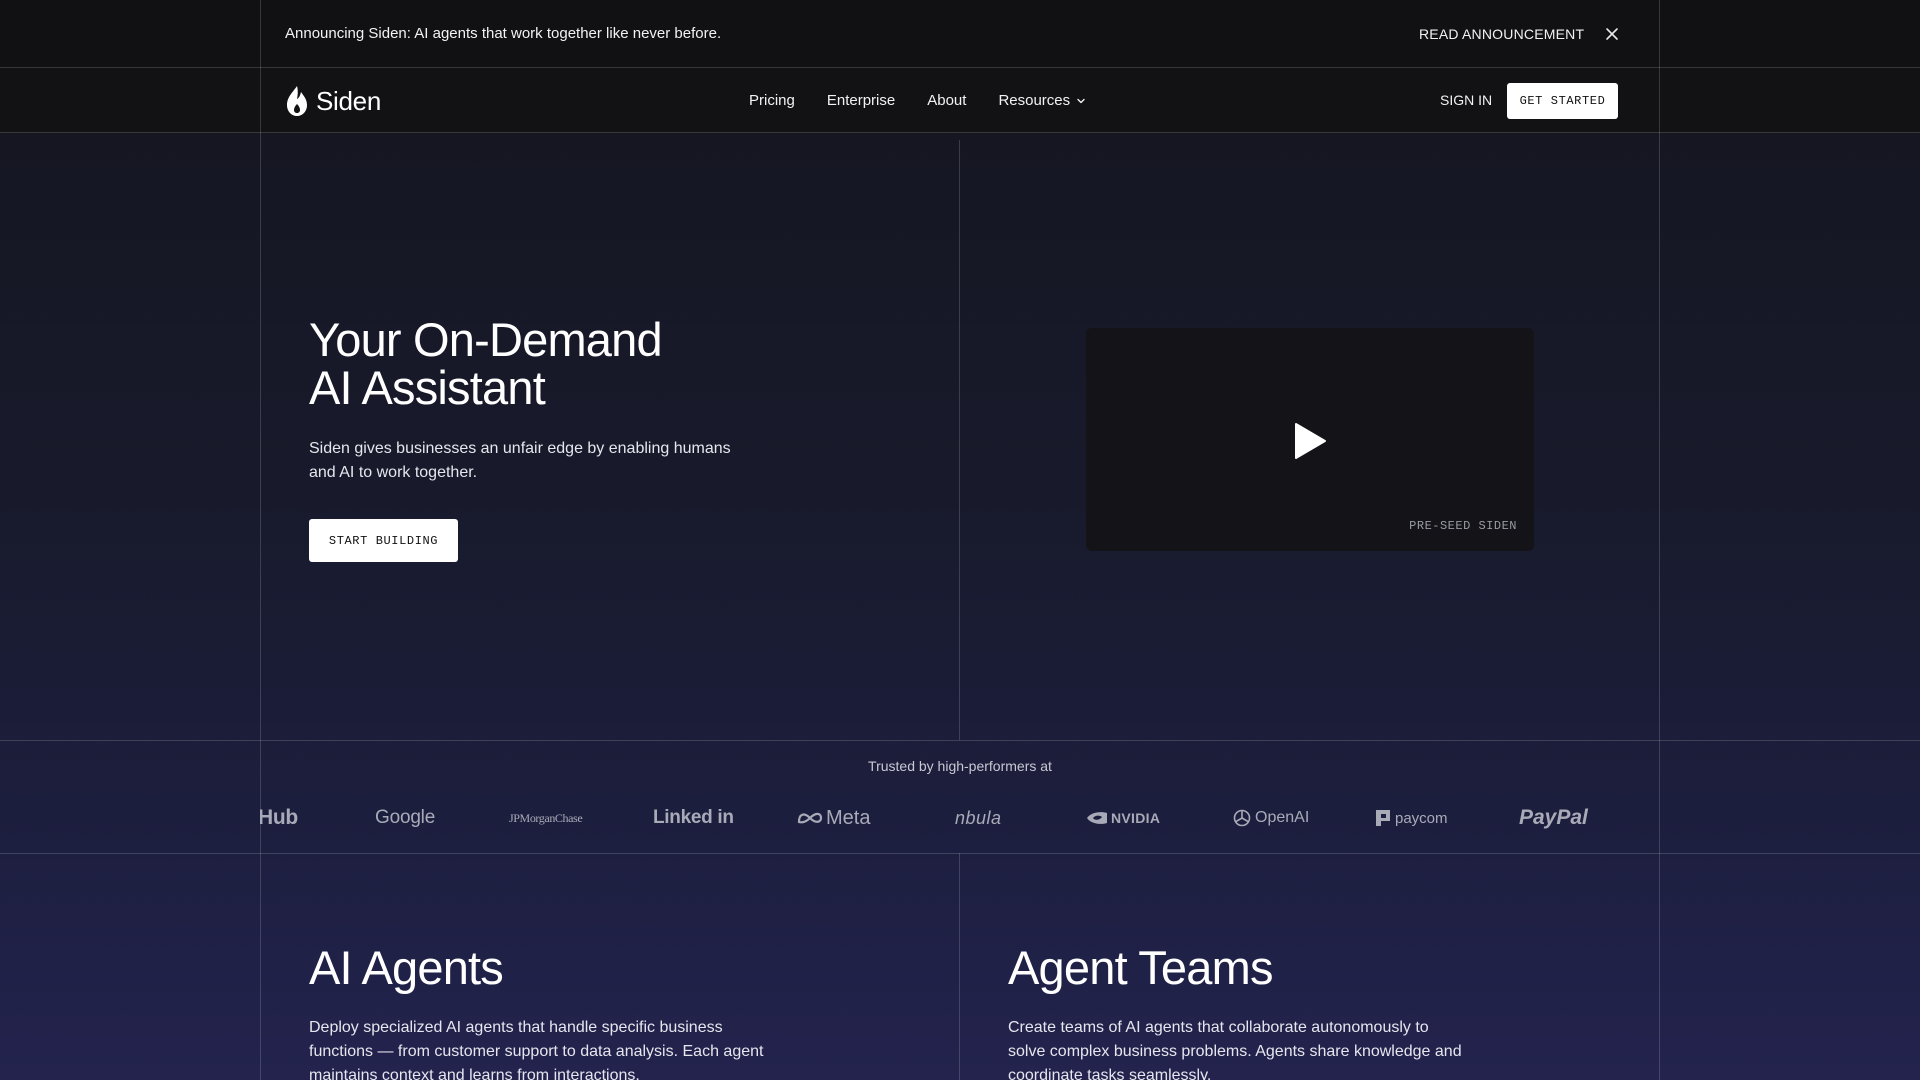  What do you see at coordinates (1097, 818) in the screenshot?
I see `nvidia-eye-icon` at bounding box center [1097, 818].